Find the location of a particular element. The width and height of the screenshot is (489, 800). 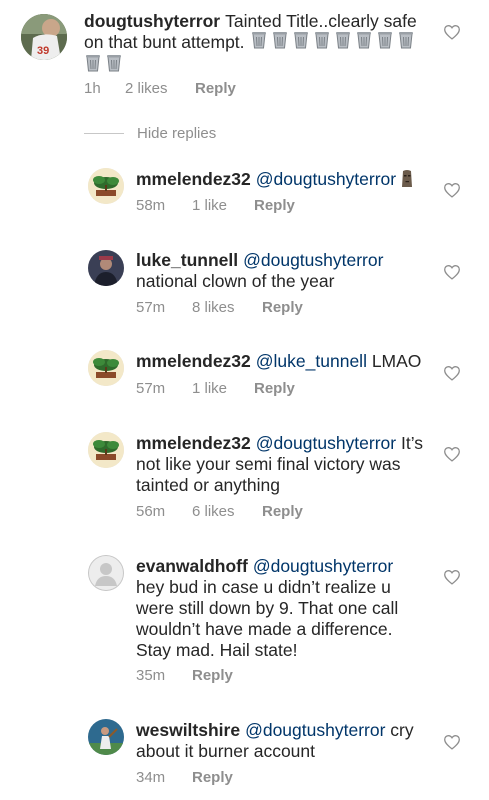

baseball-player-jersey-icon: 39 is located at coordinates (44, 37).